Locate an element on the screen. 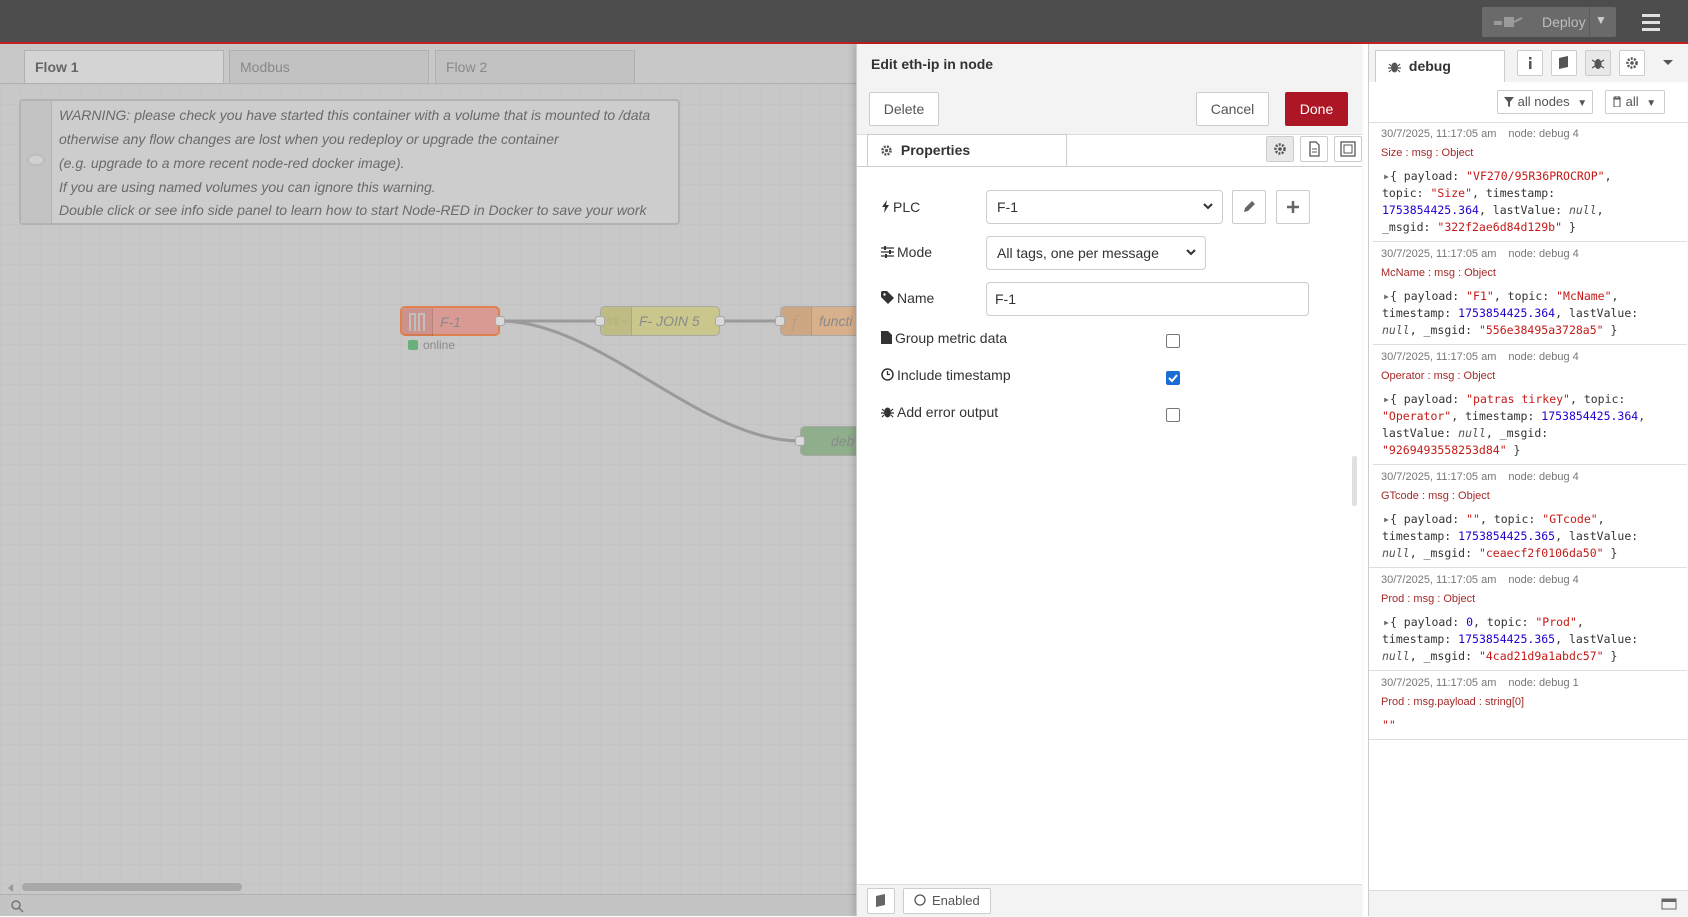  node-settings-button is located at coordinates (1280, 149).